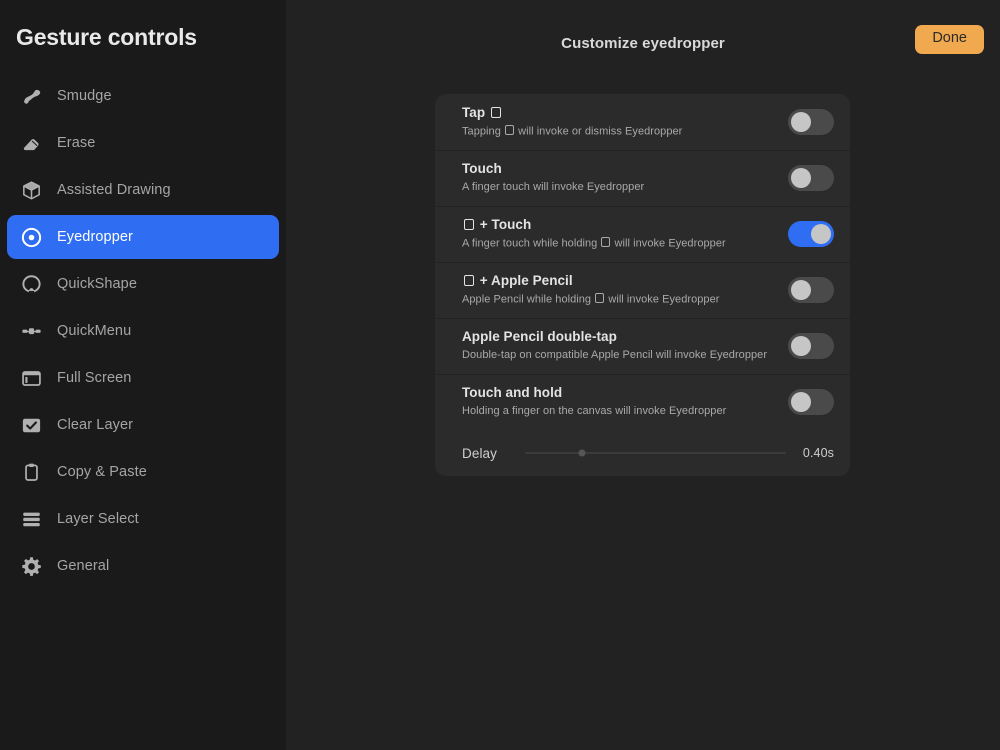 The image size is (1000, 750). What do you see at coordinates (31, 190) in the screenshot?
I see `cube-icon` at bounding box center [31, 190].